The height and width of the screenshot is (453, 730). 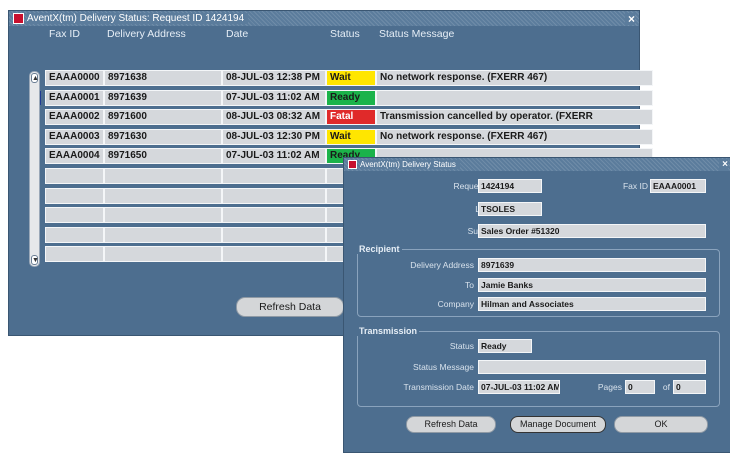 What do you see at coordinates (558, 424) in the screenshot?
I see `manage-document-button: Manage Document` at bounding box center [558, 424].